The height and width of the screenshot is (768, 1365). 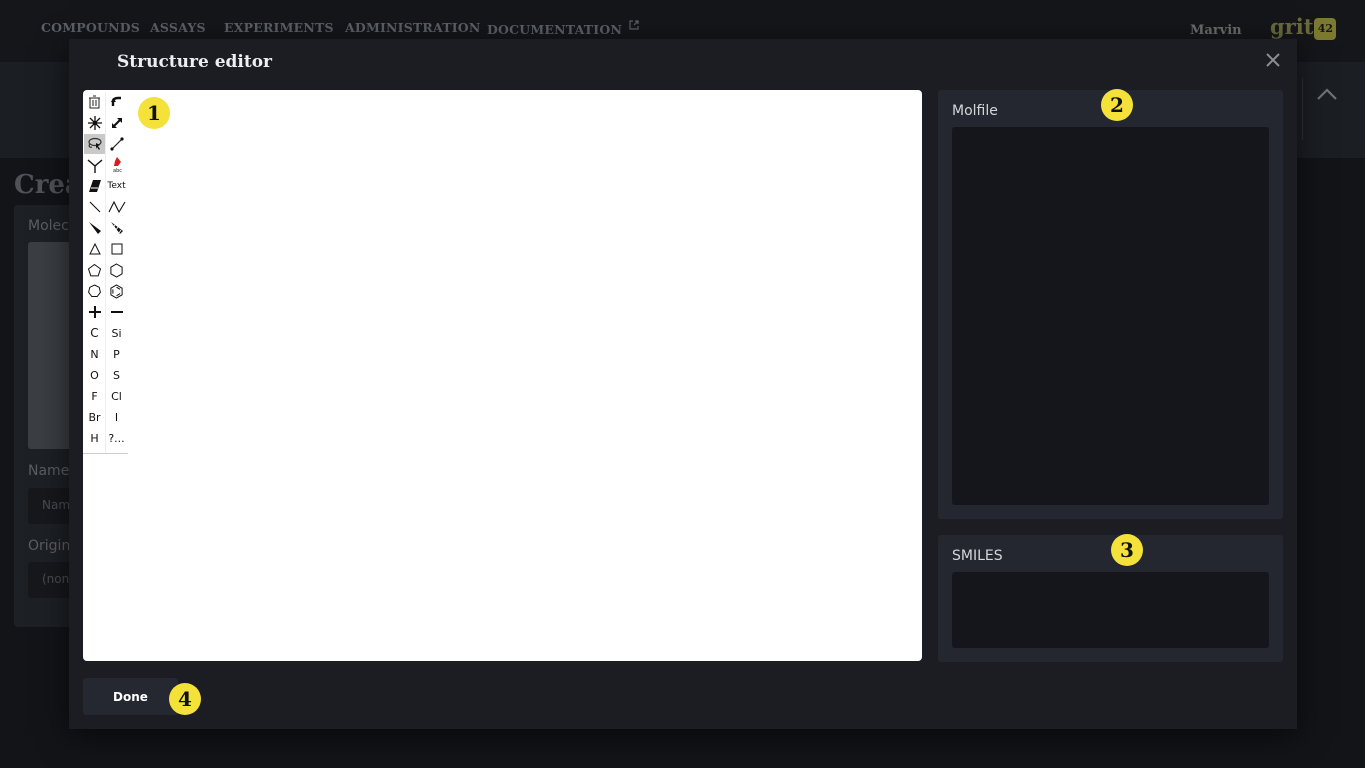 What do you see at coordinates (94, 354) in the screenshot?
I see `element-n: N` at bounding box center [94, 354].